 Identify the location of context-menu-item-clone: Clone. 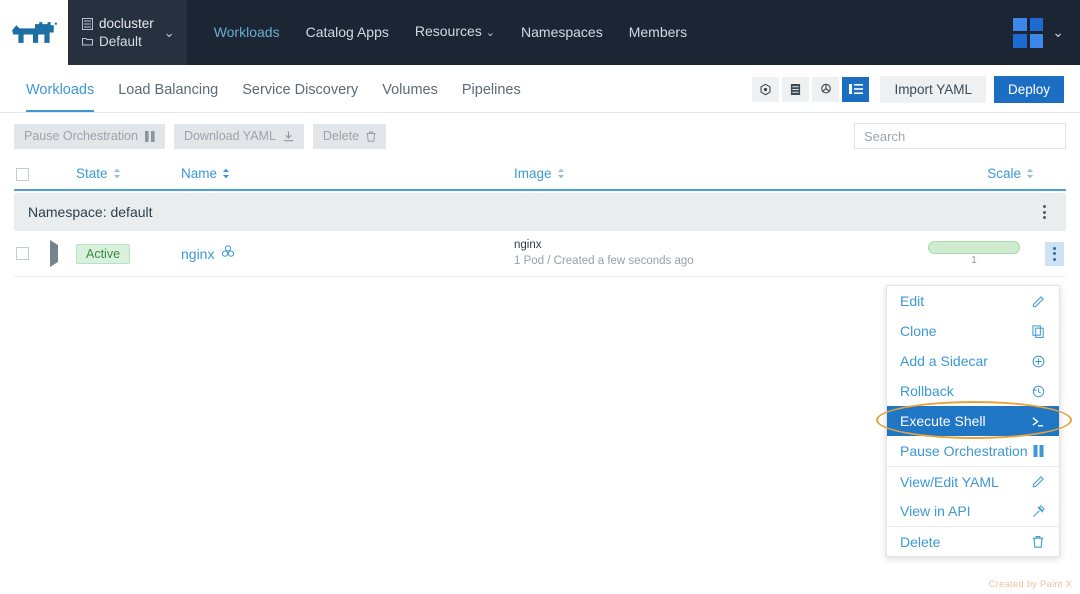
(973, 331).